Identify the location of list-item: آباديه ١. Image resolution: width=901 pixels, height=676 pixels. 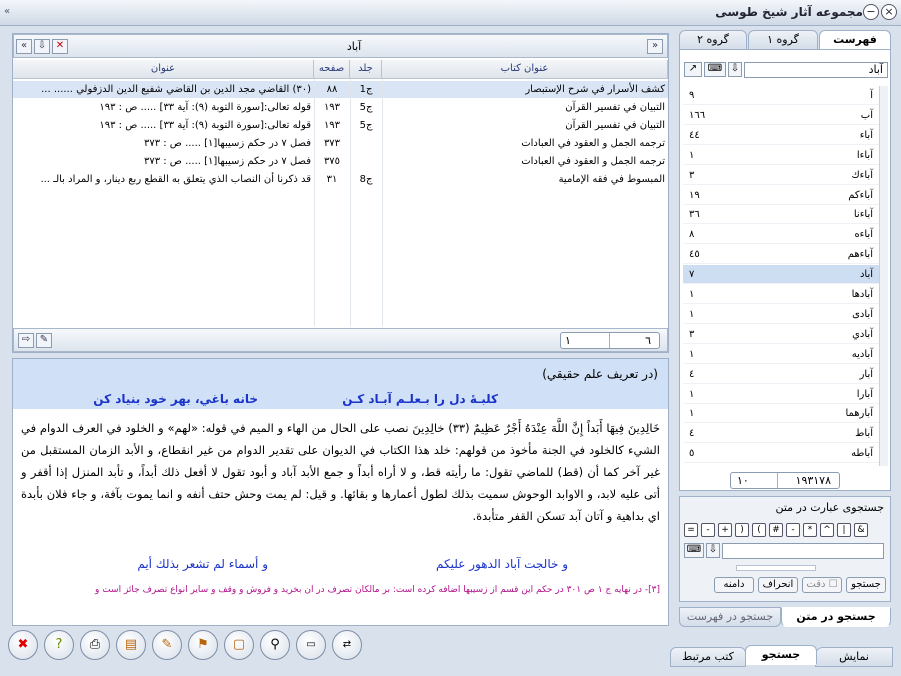
(781, 354).